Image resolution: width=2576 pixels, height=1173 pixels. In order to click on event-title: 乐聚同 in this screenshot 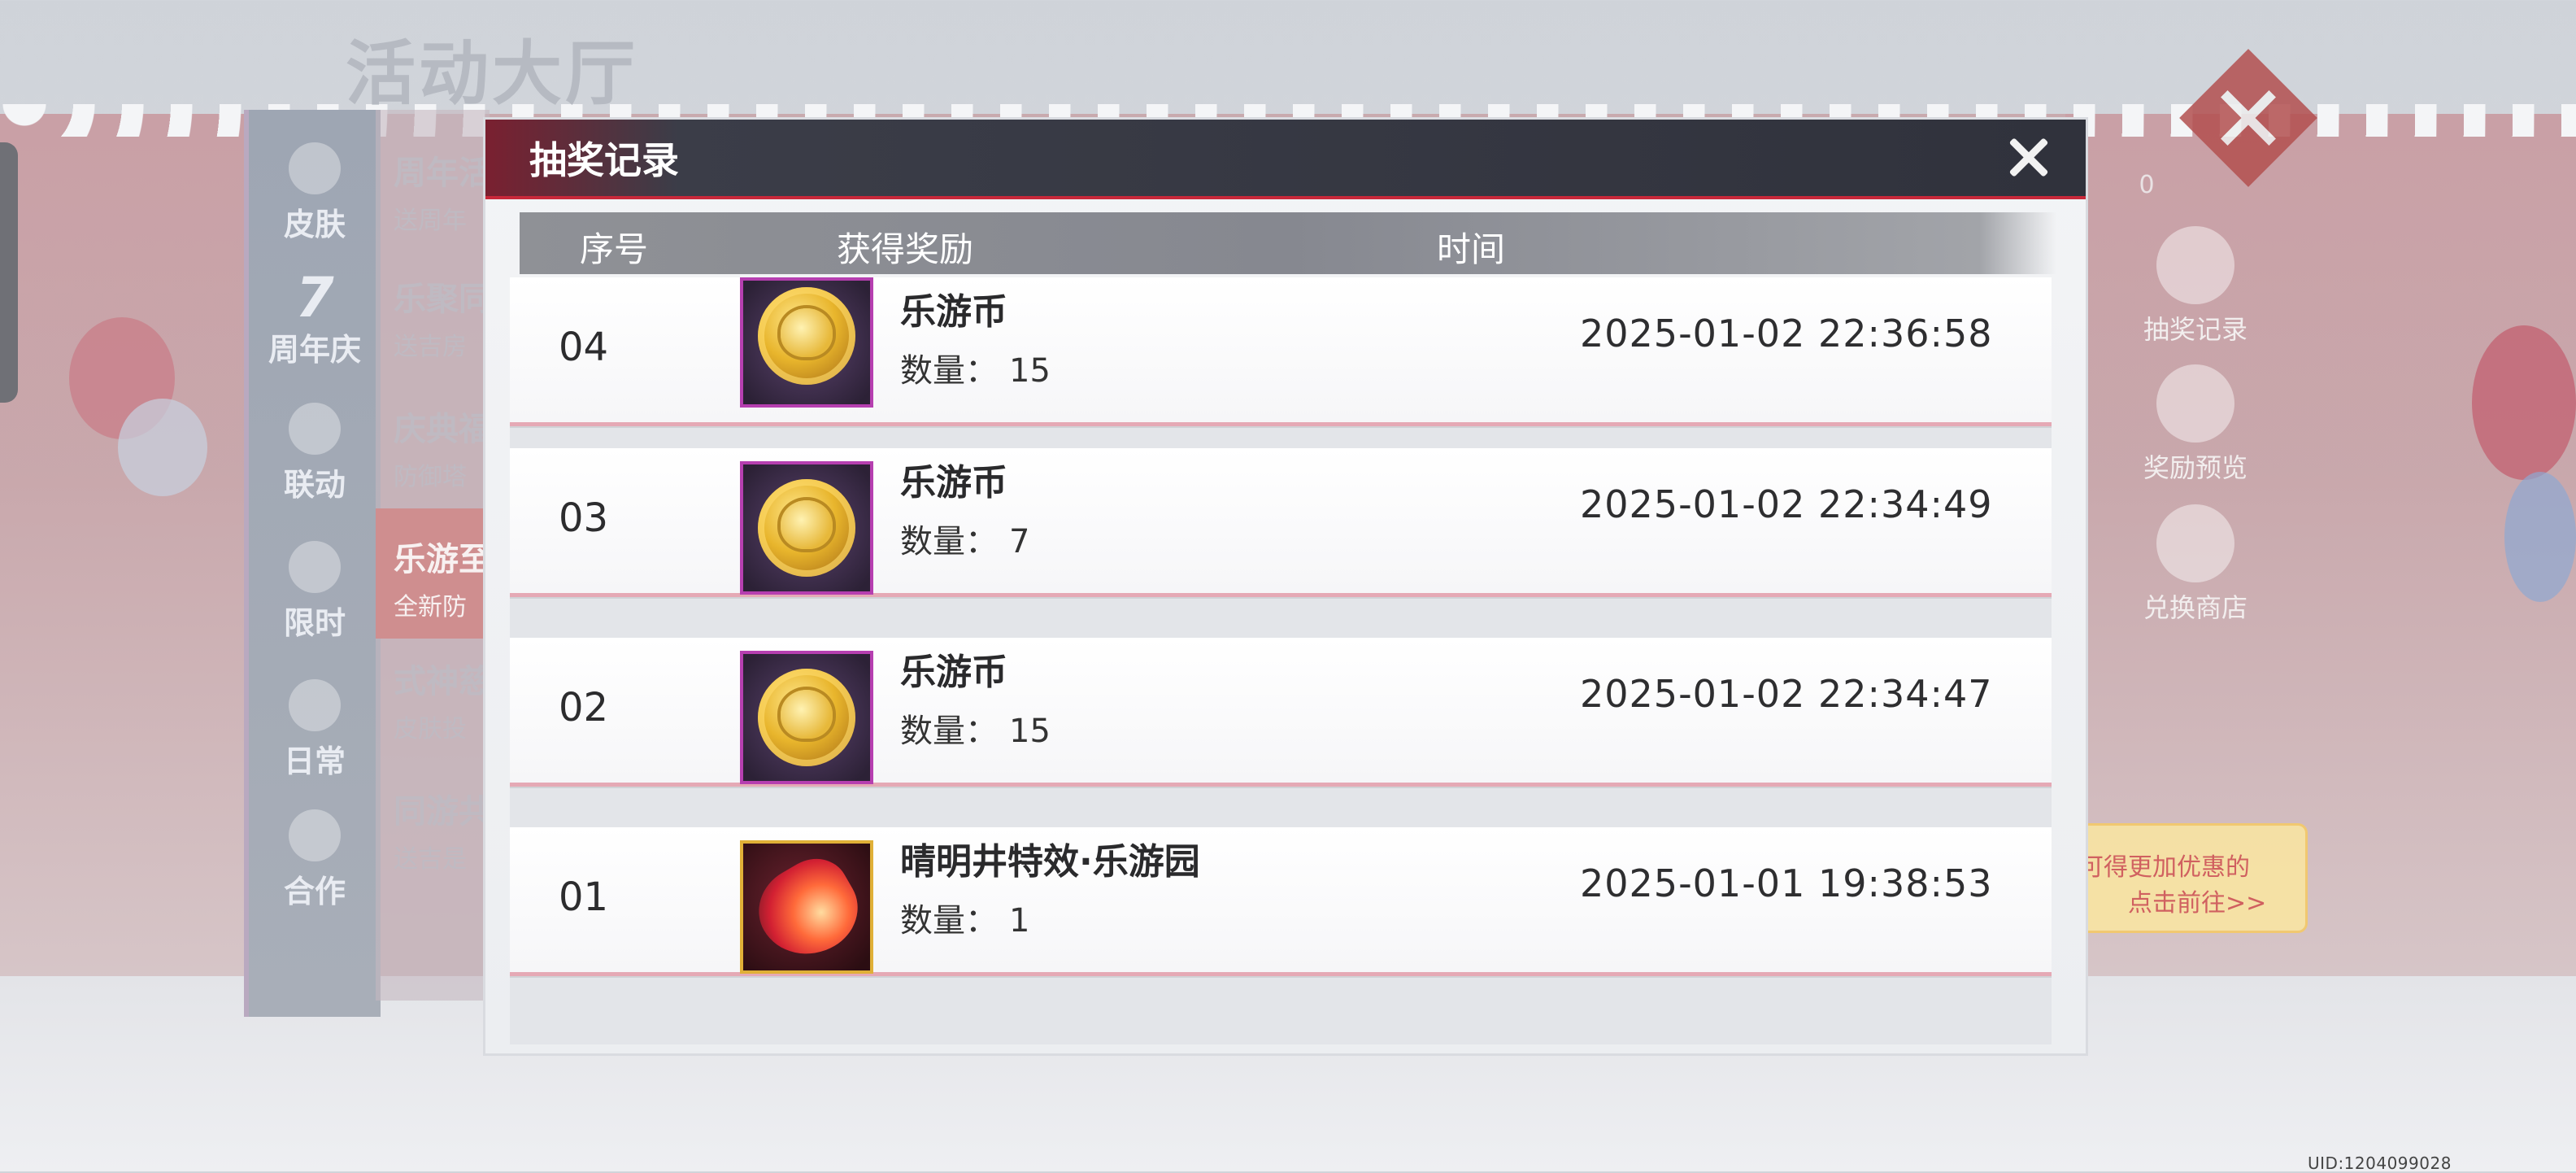, I will do `click(442, 299)`.